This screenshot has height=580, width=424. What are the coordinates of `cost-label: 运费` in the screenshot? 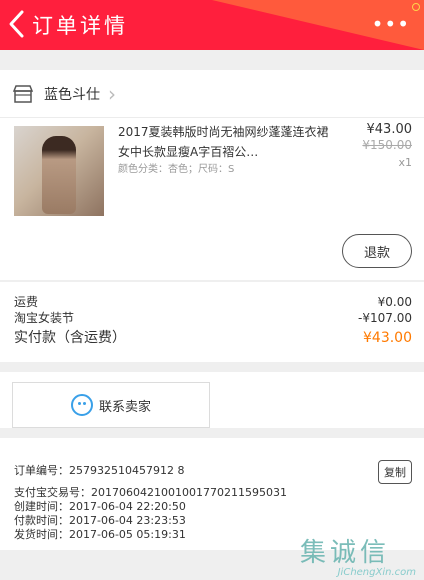 It's located at (26, 302).